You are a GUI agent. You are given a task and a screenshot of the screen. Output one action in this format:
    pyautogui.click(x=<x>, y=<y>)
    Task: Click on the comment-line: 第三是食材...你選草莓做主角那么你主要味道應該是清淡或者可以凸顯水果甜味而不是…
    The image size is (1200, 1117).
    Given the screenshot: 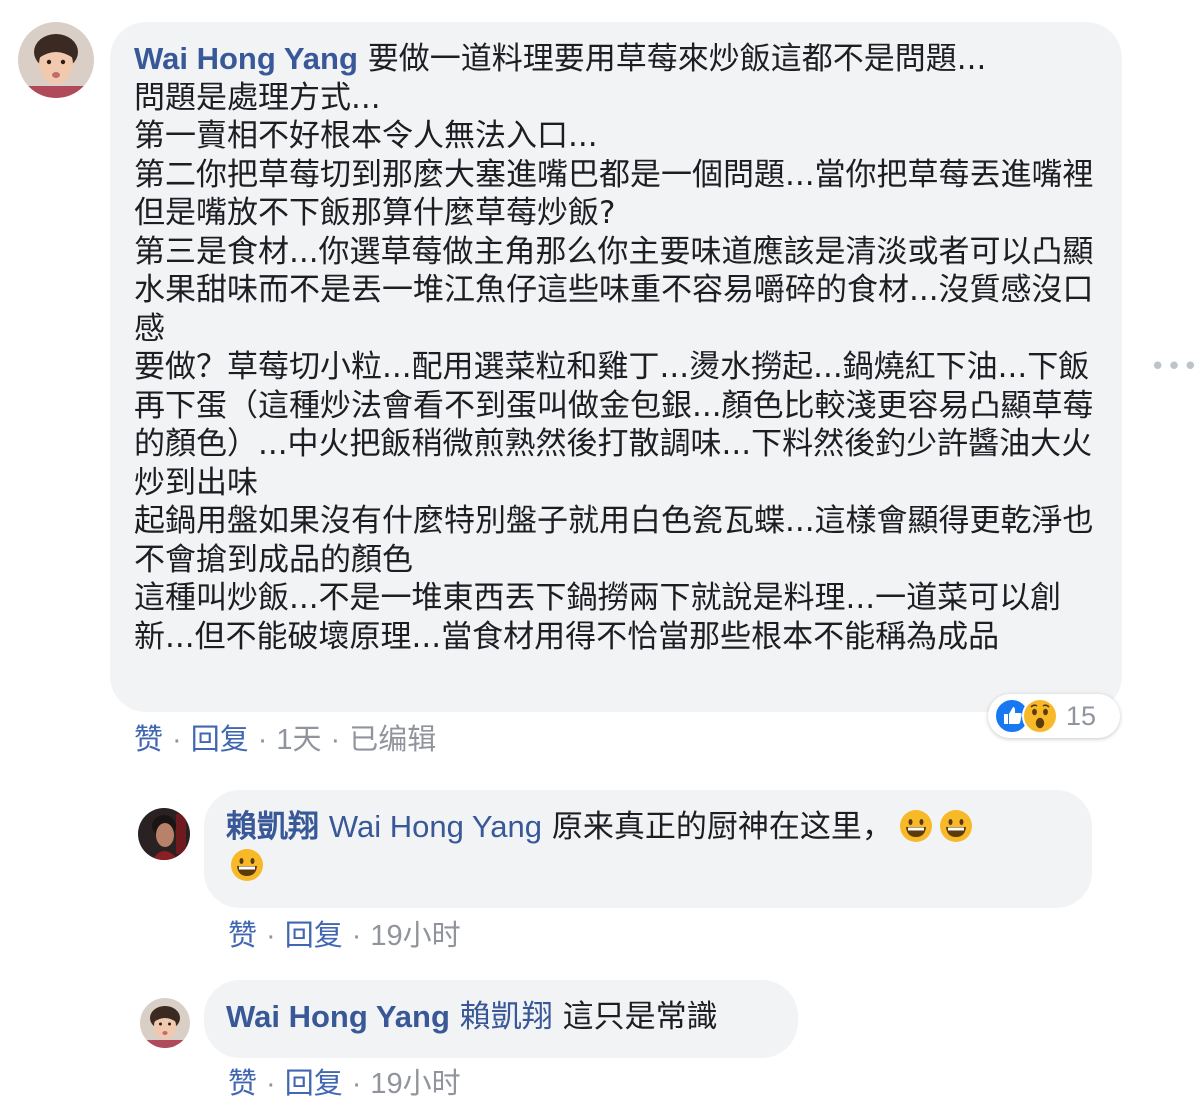 What is the action you would take?
    pyautogui.click(x=614, y=290)
    